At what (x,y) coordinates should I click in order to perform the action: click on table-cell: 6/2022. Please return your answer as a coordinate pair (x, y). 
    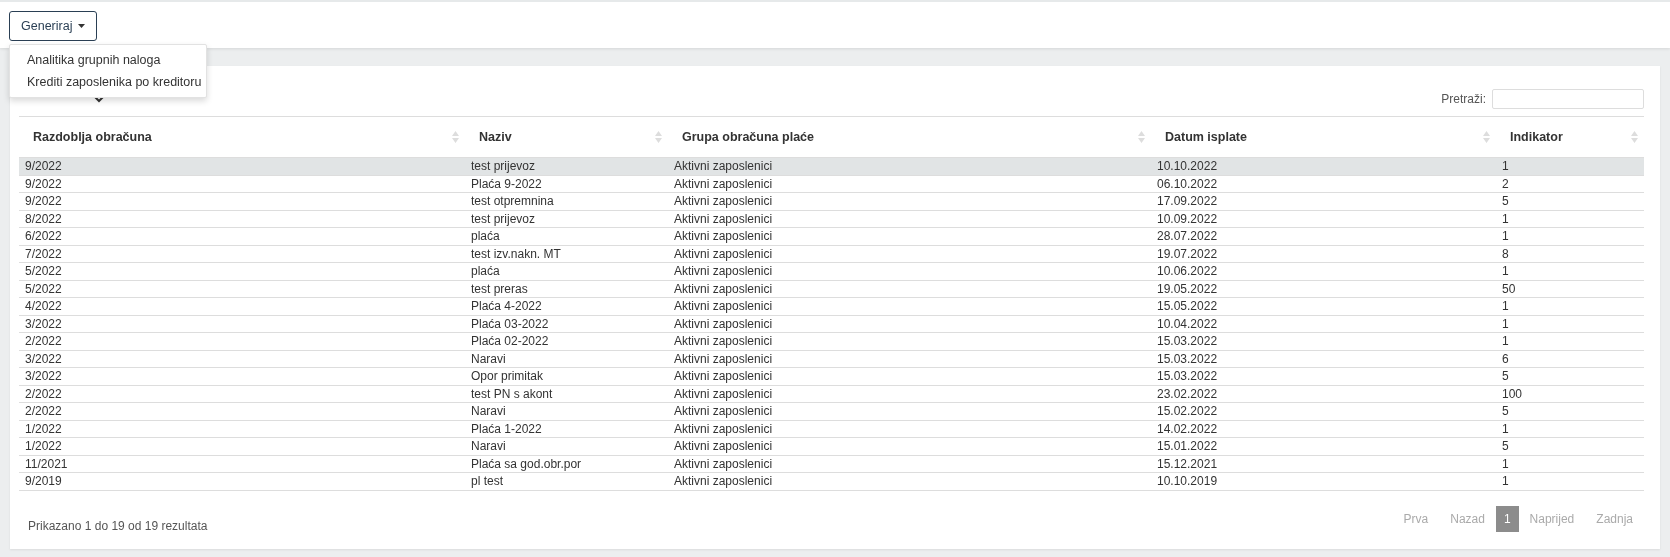
    Looking at the image, I should click on (242, 236).